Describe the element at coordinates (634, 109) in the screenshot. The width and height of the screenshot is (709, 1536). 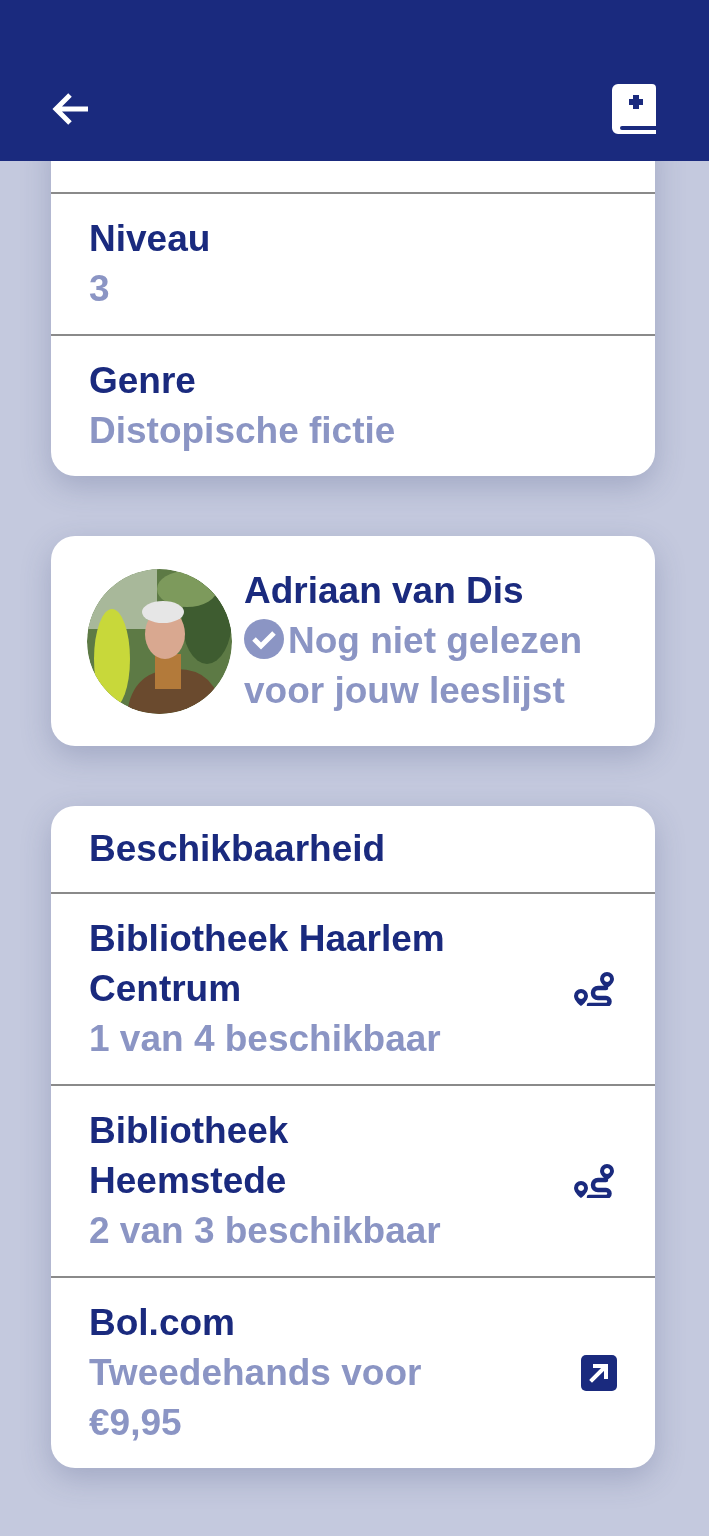
I see `add-book-icon` at that location.